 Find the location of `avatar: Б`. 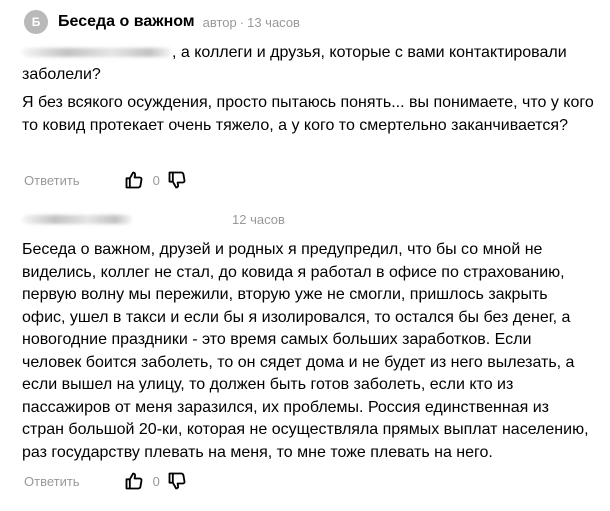

avatar: Б is located at coordinates (36, 22).